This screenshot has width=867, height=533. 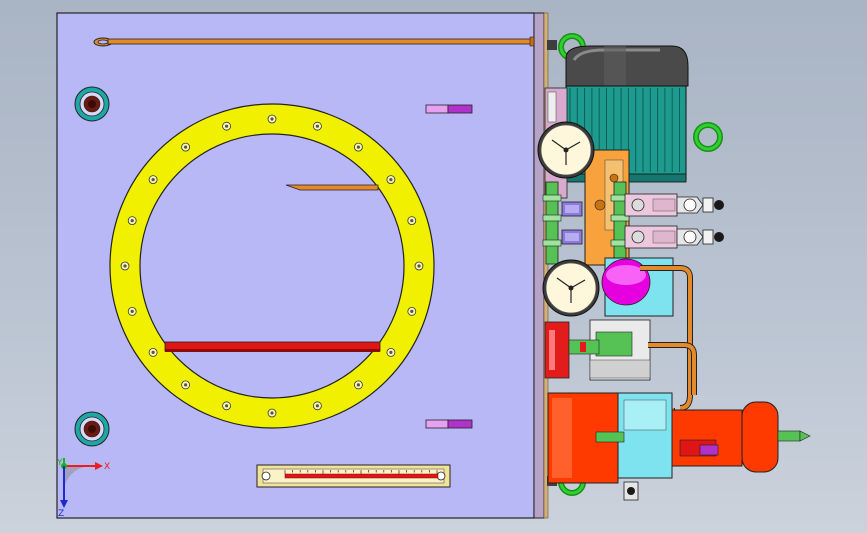 What do you see at coordinates (572, 237) in the screenshot?
I see `check-valve-bottom` at bounding box center [572, 237].